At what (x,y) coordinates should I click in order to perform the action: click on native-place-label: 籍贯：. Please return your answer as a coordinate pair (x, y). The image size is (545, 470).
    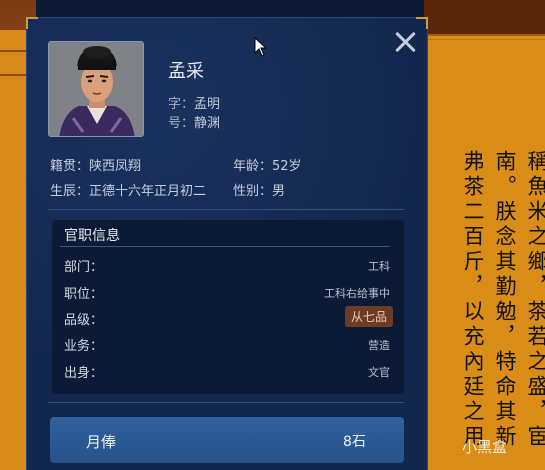
    Looking at the image, I should click on (70, 166).